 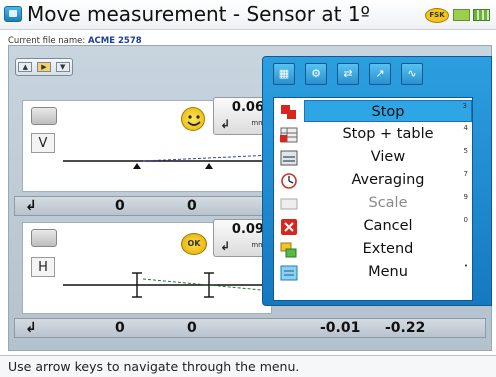 I want to click on ok-status-badge: OK, so click(x=194, y=244).